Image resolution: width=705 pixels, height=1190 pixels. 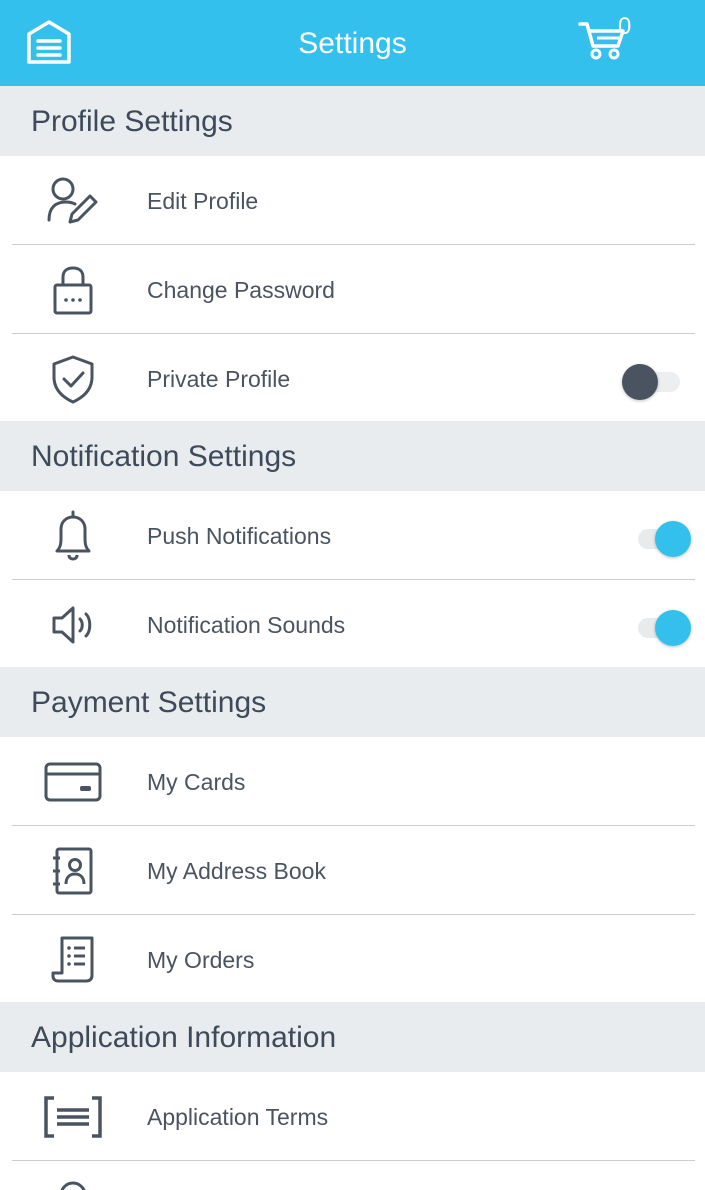 I want to click on partial-row-icon, so click(x=73, y=1184).